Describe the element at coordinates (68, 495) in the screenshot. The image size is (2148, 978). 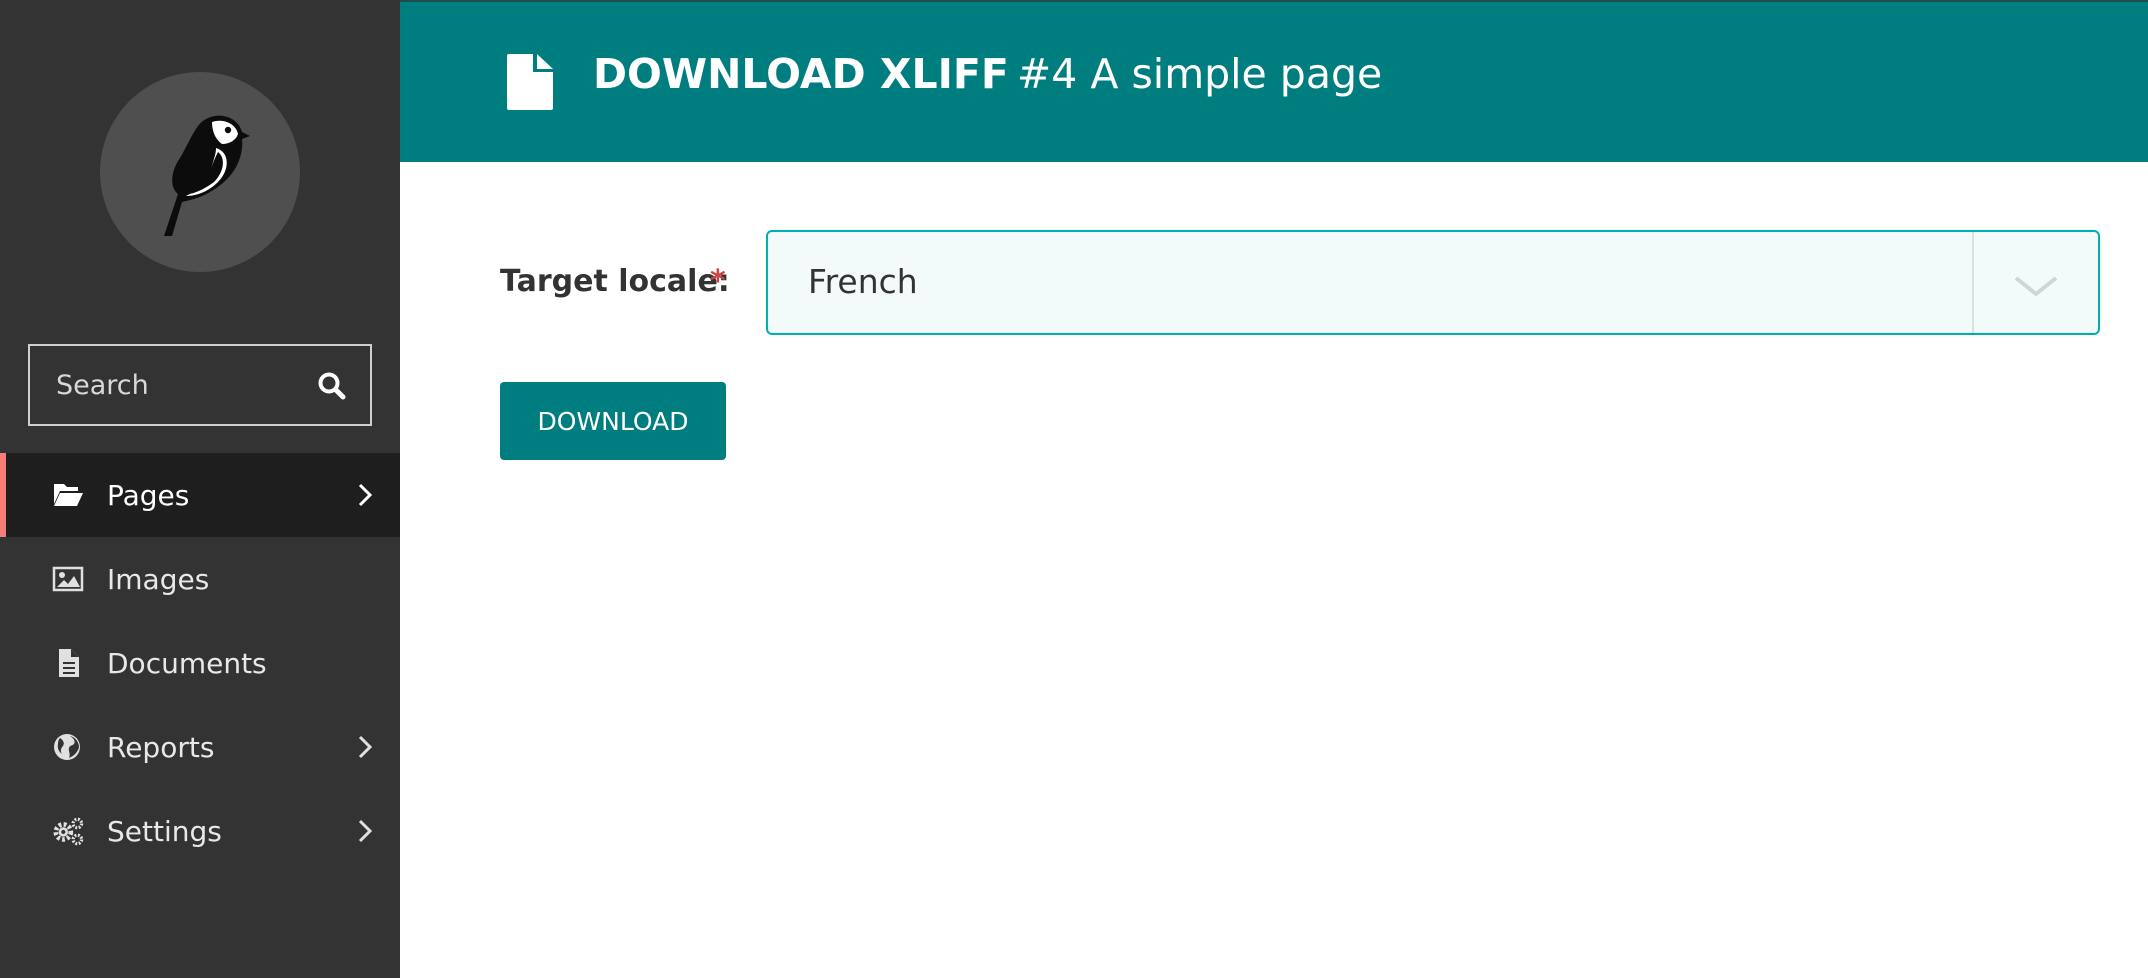
I see `folder-open-icon` at that location.